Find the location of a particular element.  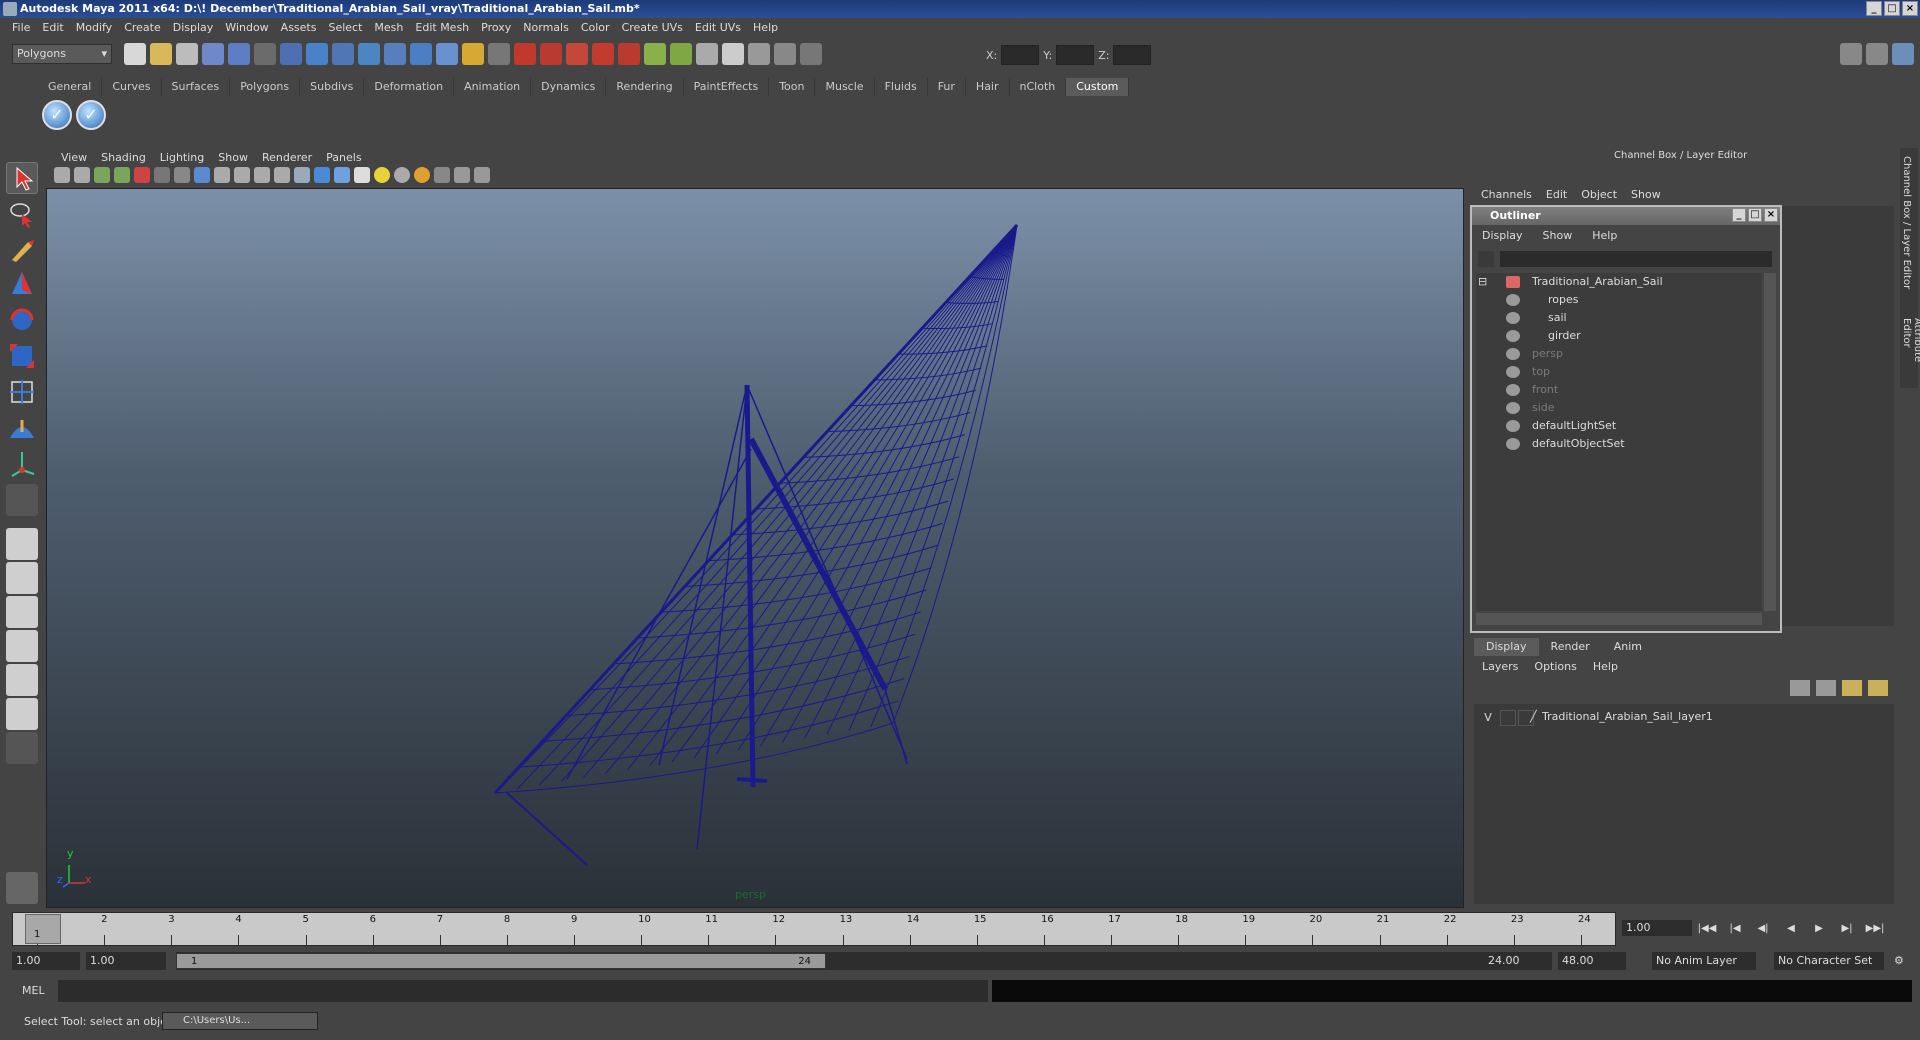

menu-create-uvs: Create UVs is located at coordinates (652, 27).